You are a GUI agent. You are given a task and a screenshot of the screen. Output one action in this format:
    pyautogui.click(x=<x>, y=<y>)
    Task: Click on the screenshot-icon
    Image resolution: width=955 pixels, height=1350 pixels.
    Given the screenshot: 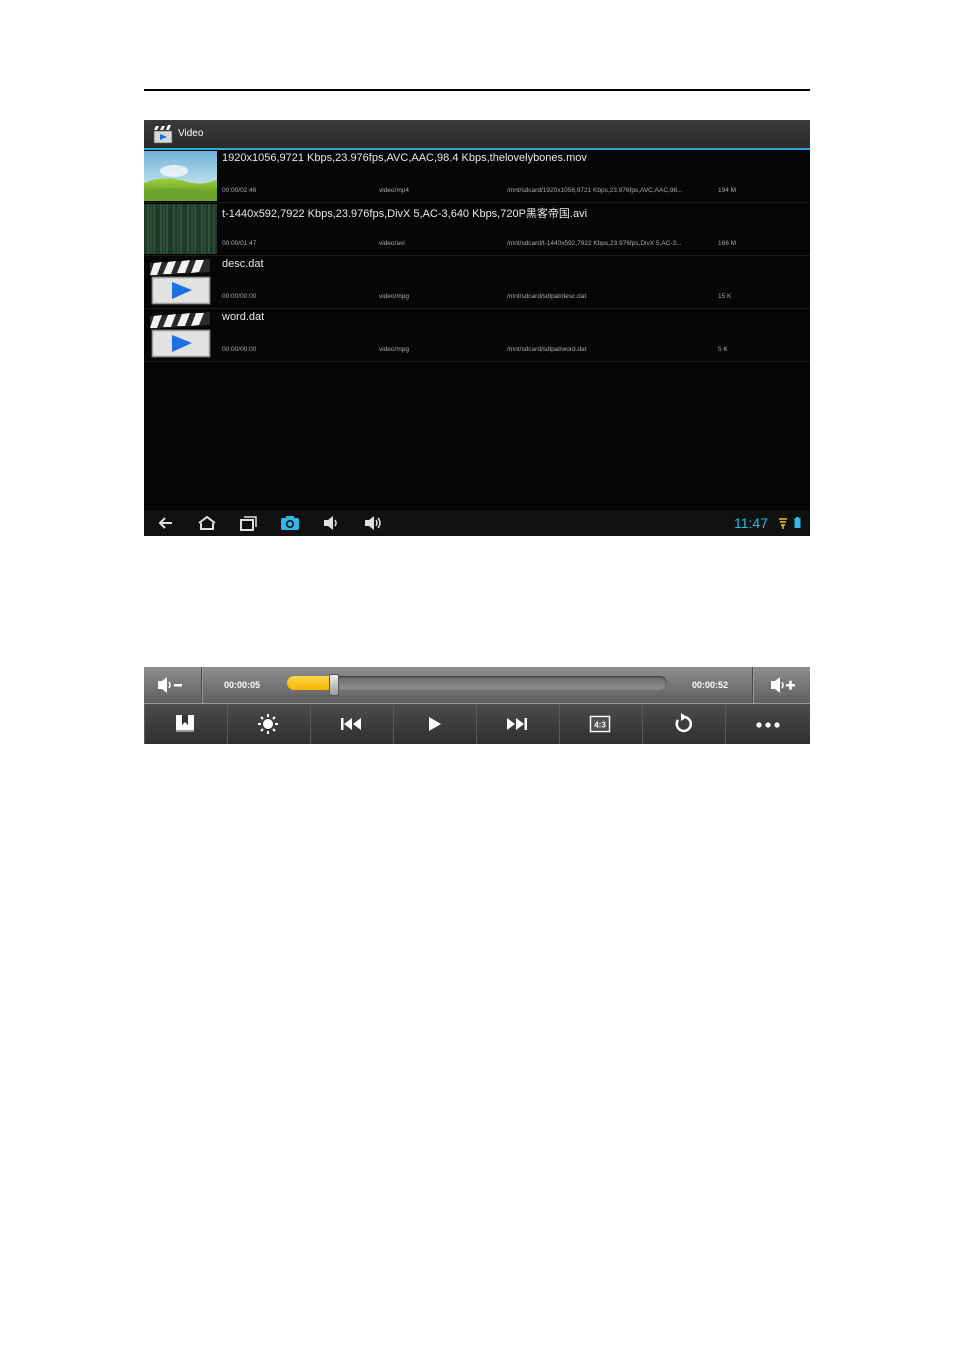 What is the action you would take?
    pyautogui.click(x=290, y=523)
    